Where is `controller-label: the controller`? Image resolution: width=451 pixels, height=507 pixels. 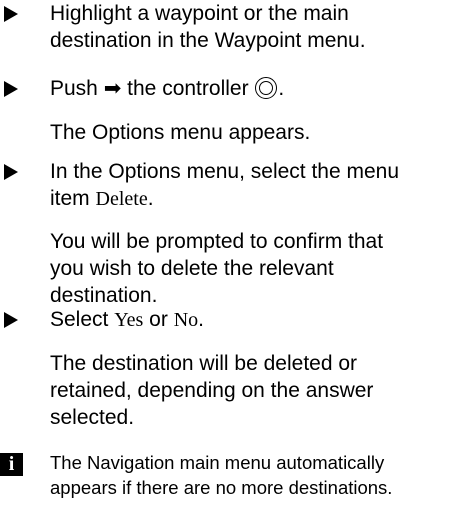 controller-label: the controller is located at coordinates (188, 88).